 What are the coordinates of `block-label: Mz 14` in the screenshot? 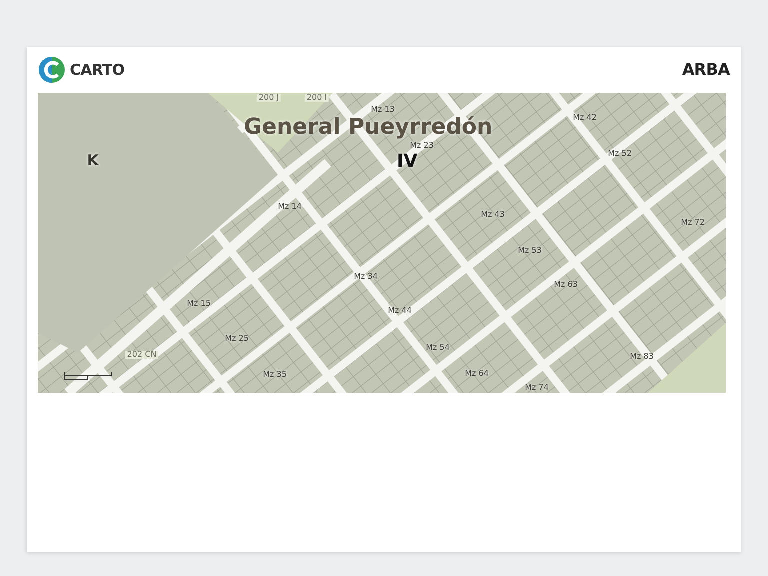 It's located at (290, 207).